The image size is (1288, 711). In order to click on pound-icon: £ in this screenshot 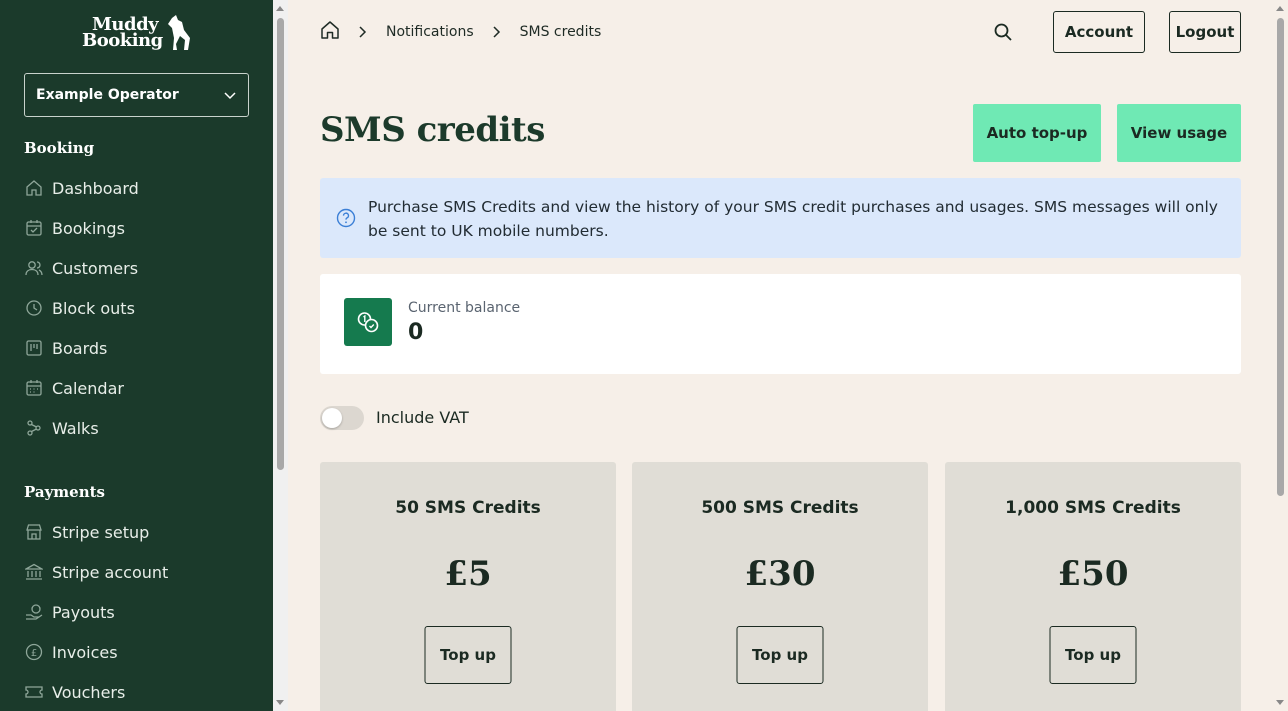, I will do `click(34, 652)`.